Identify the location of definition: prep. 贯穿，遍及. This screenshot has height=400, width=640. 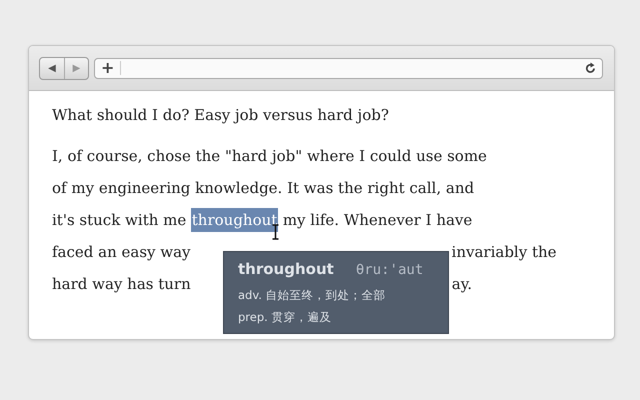
(285, 317).